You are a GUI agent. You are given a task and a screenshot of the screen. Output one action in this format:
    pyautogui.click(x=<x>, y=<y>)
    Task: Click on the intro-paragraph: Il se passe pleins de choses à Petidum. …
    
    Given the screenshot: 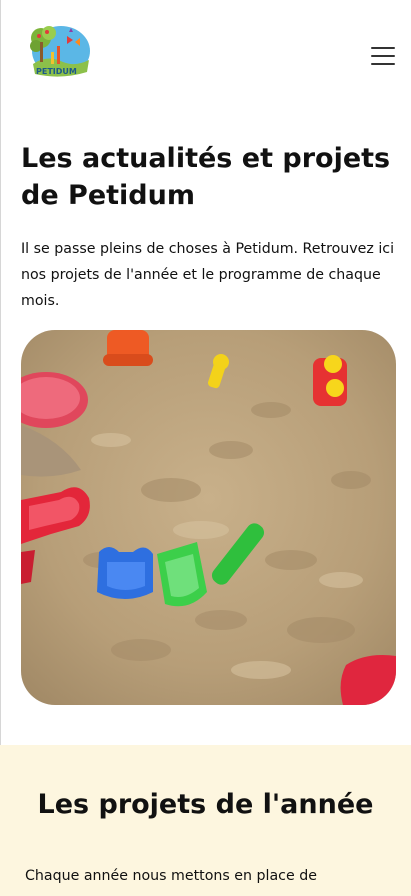 What is the action you would take?
    pyautogui.click(x=208, y=275)
    